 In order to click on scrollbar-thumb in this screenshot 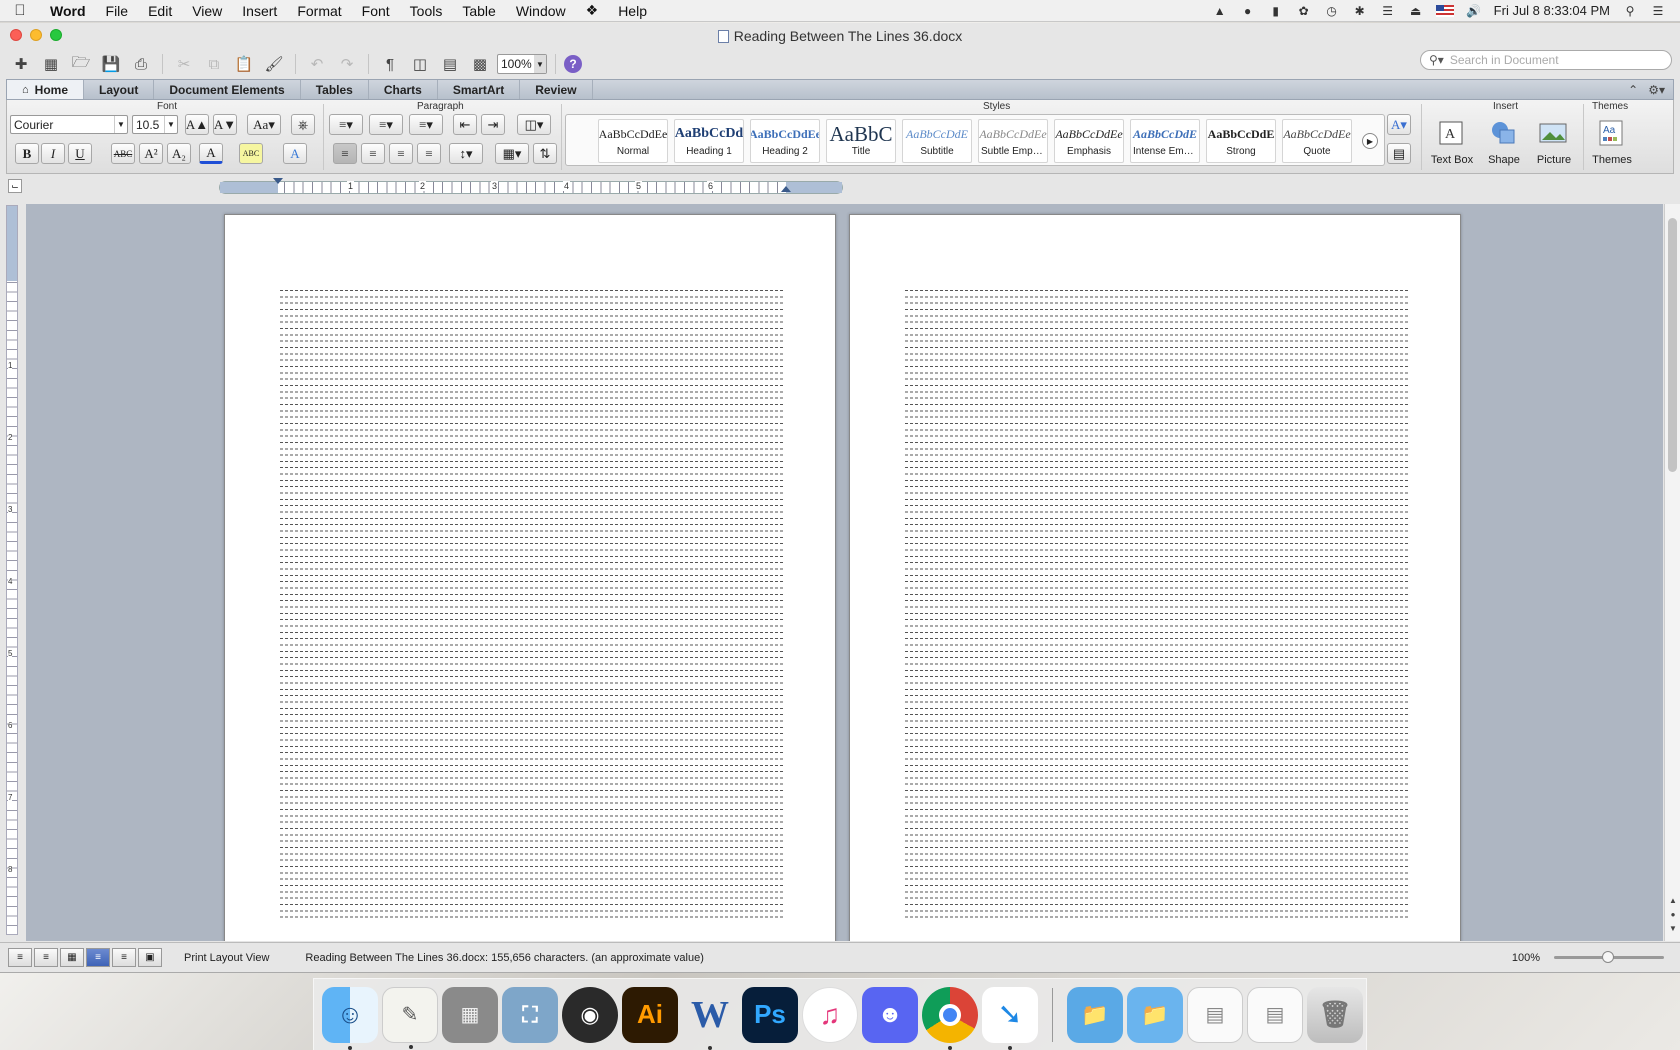, I will do `click(1672, 345)`.